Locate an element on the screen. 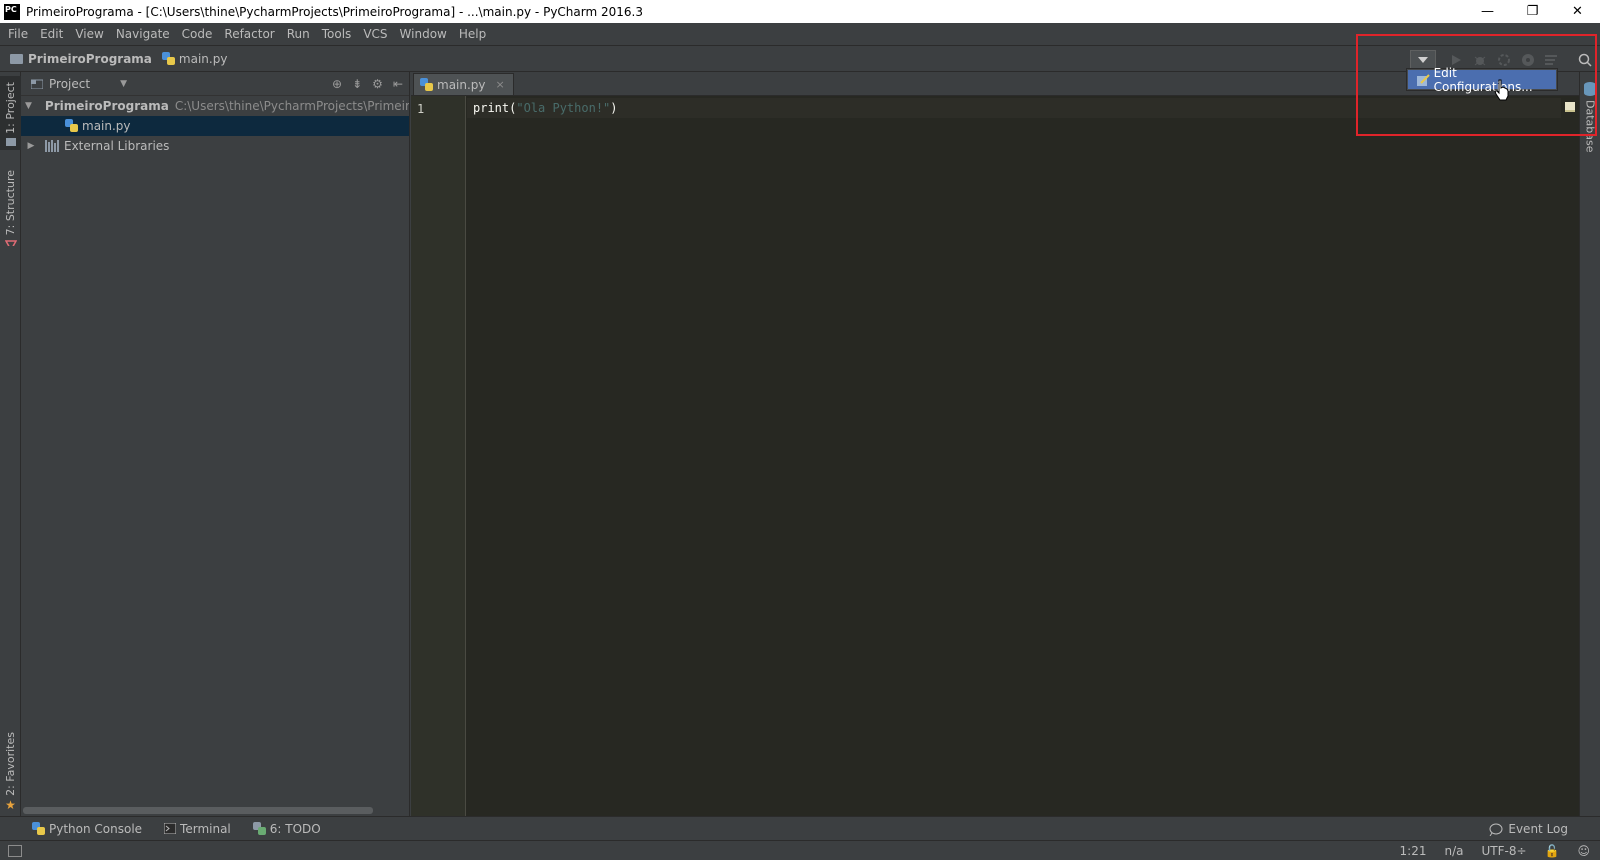  breadcrumb-file: main.py is located at coordinates (194, 58).